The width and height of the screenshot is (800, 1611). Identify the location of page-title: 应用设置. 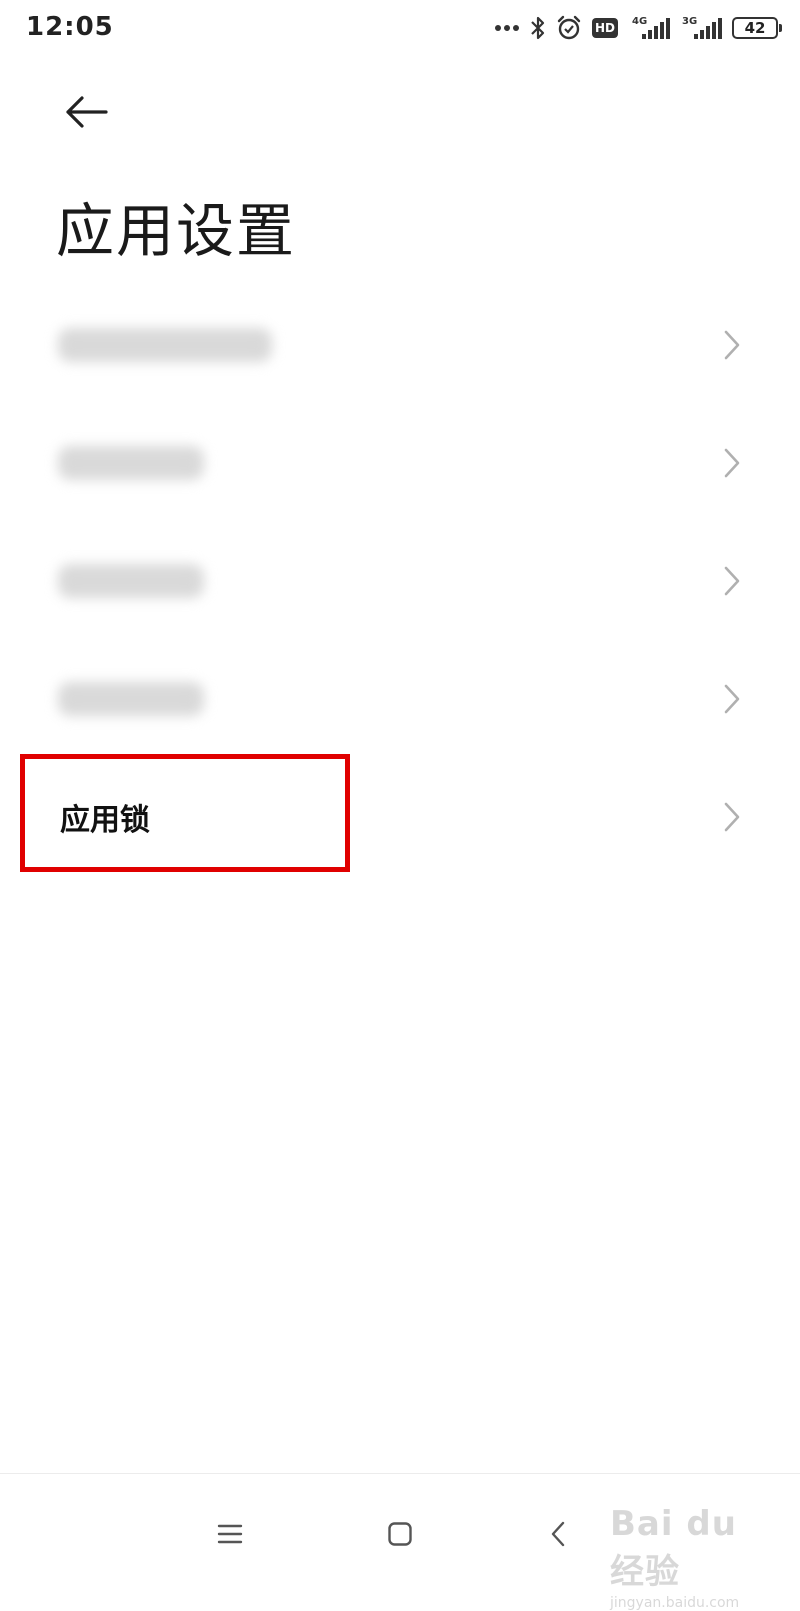
(176, 231).